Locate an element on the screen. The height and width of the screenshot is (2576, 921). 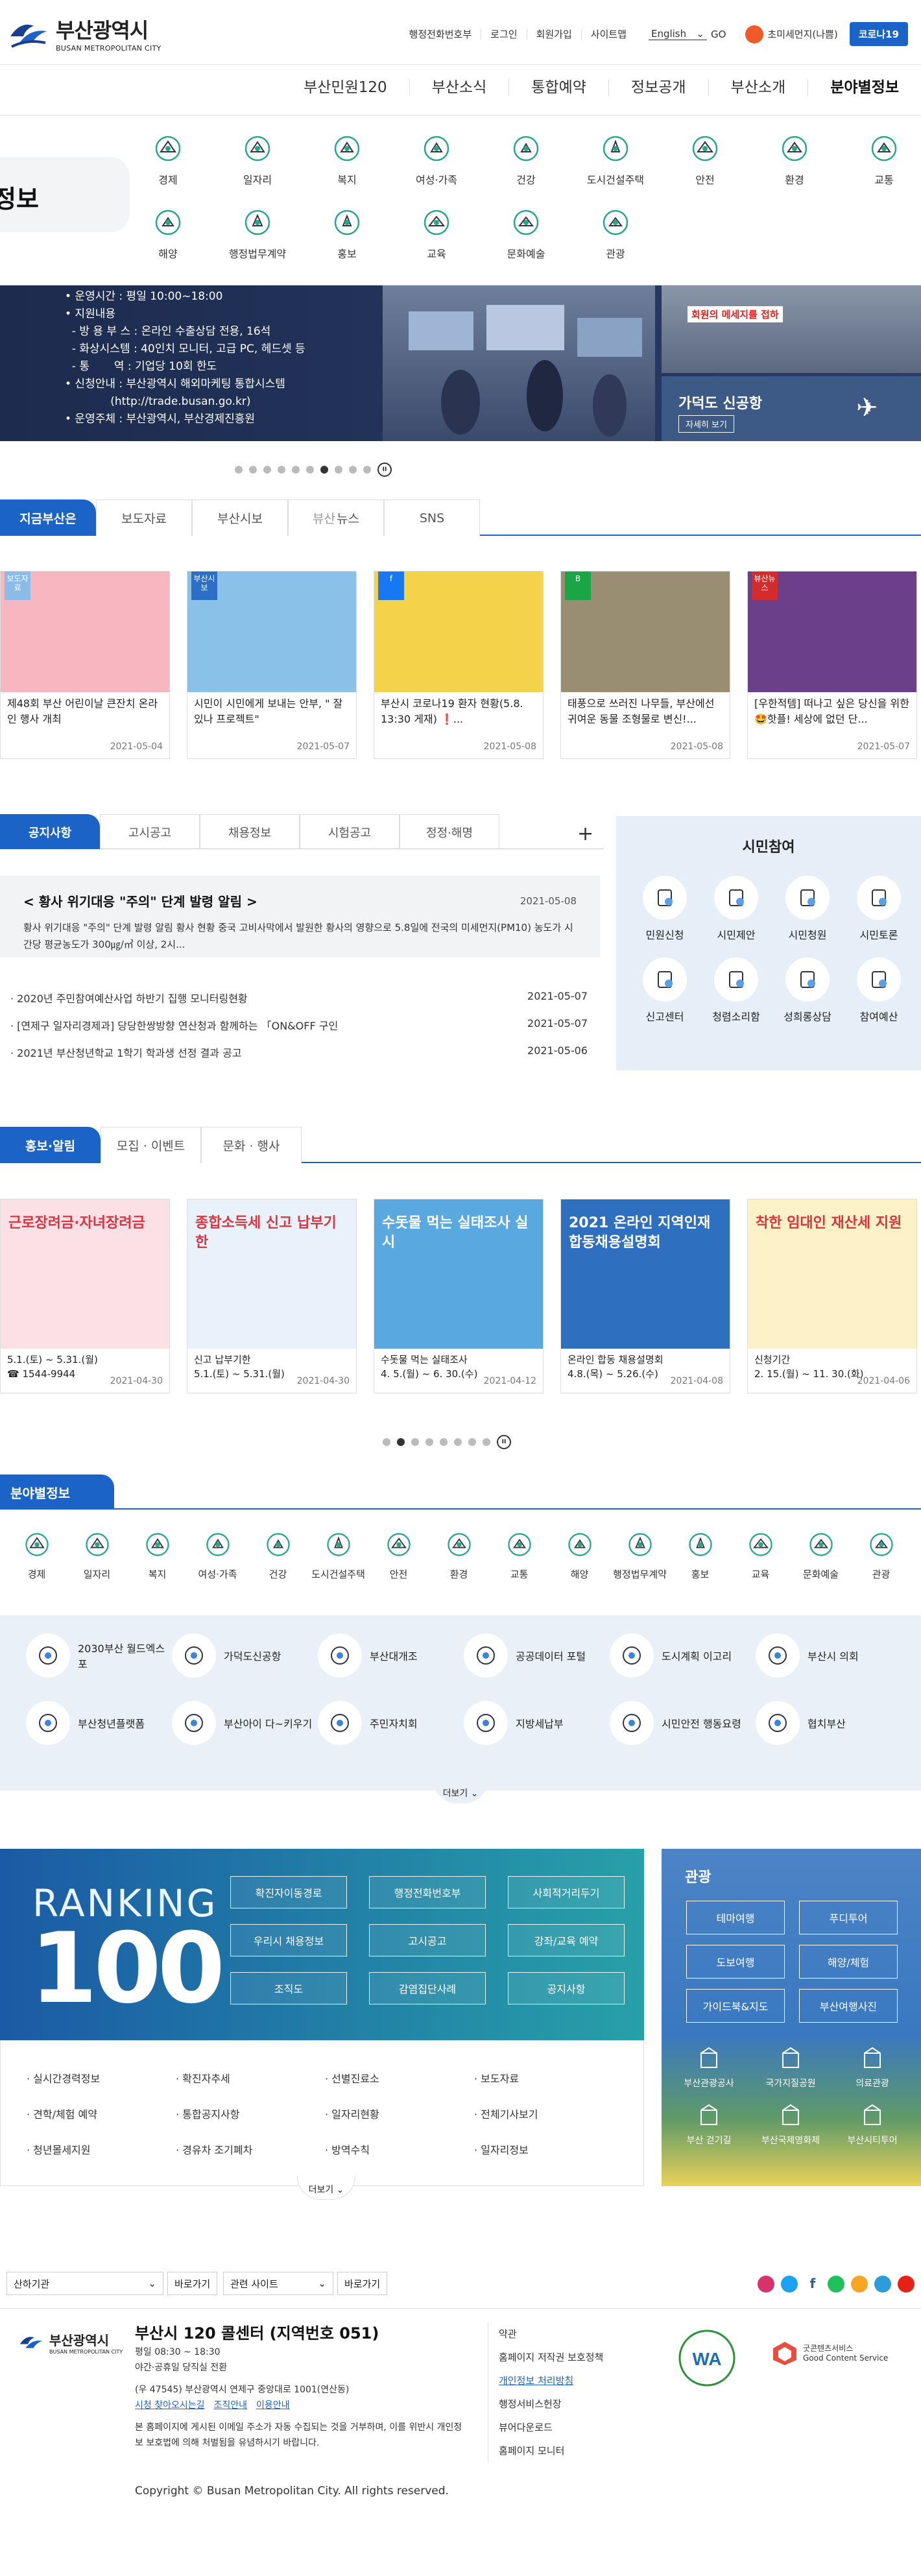
field-item: 홍보 is located at coordinates (700, 1555).